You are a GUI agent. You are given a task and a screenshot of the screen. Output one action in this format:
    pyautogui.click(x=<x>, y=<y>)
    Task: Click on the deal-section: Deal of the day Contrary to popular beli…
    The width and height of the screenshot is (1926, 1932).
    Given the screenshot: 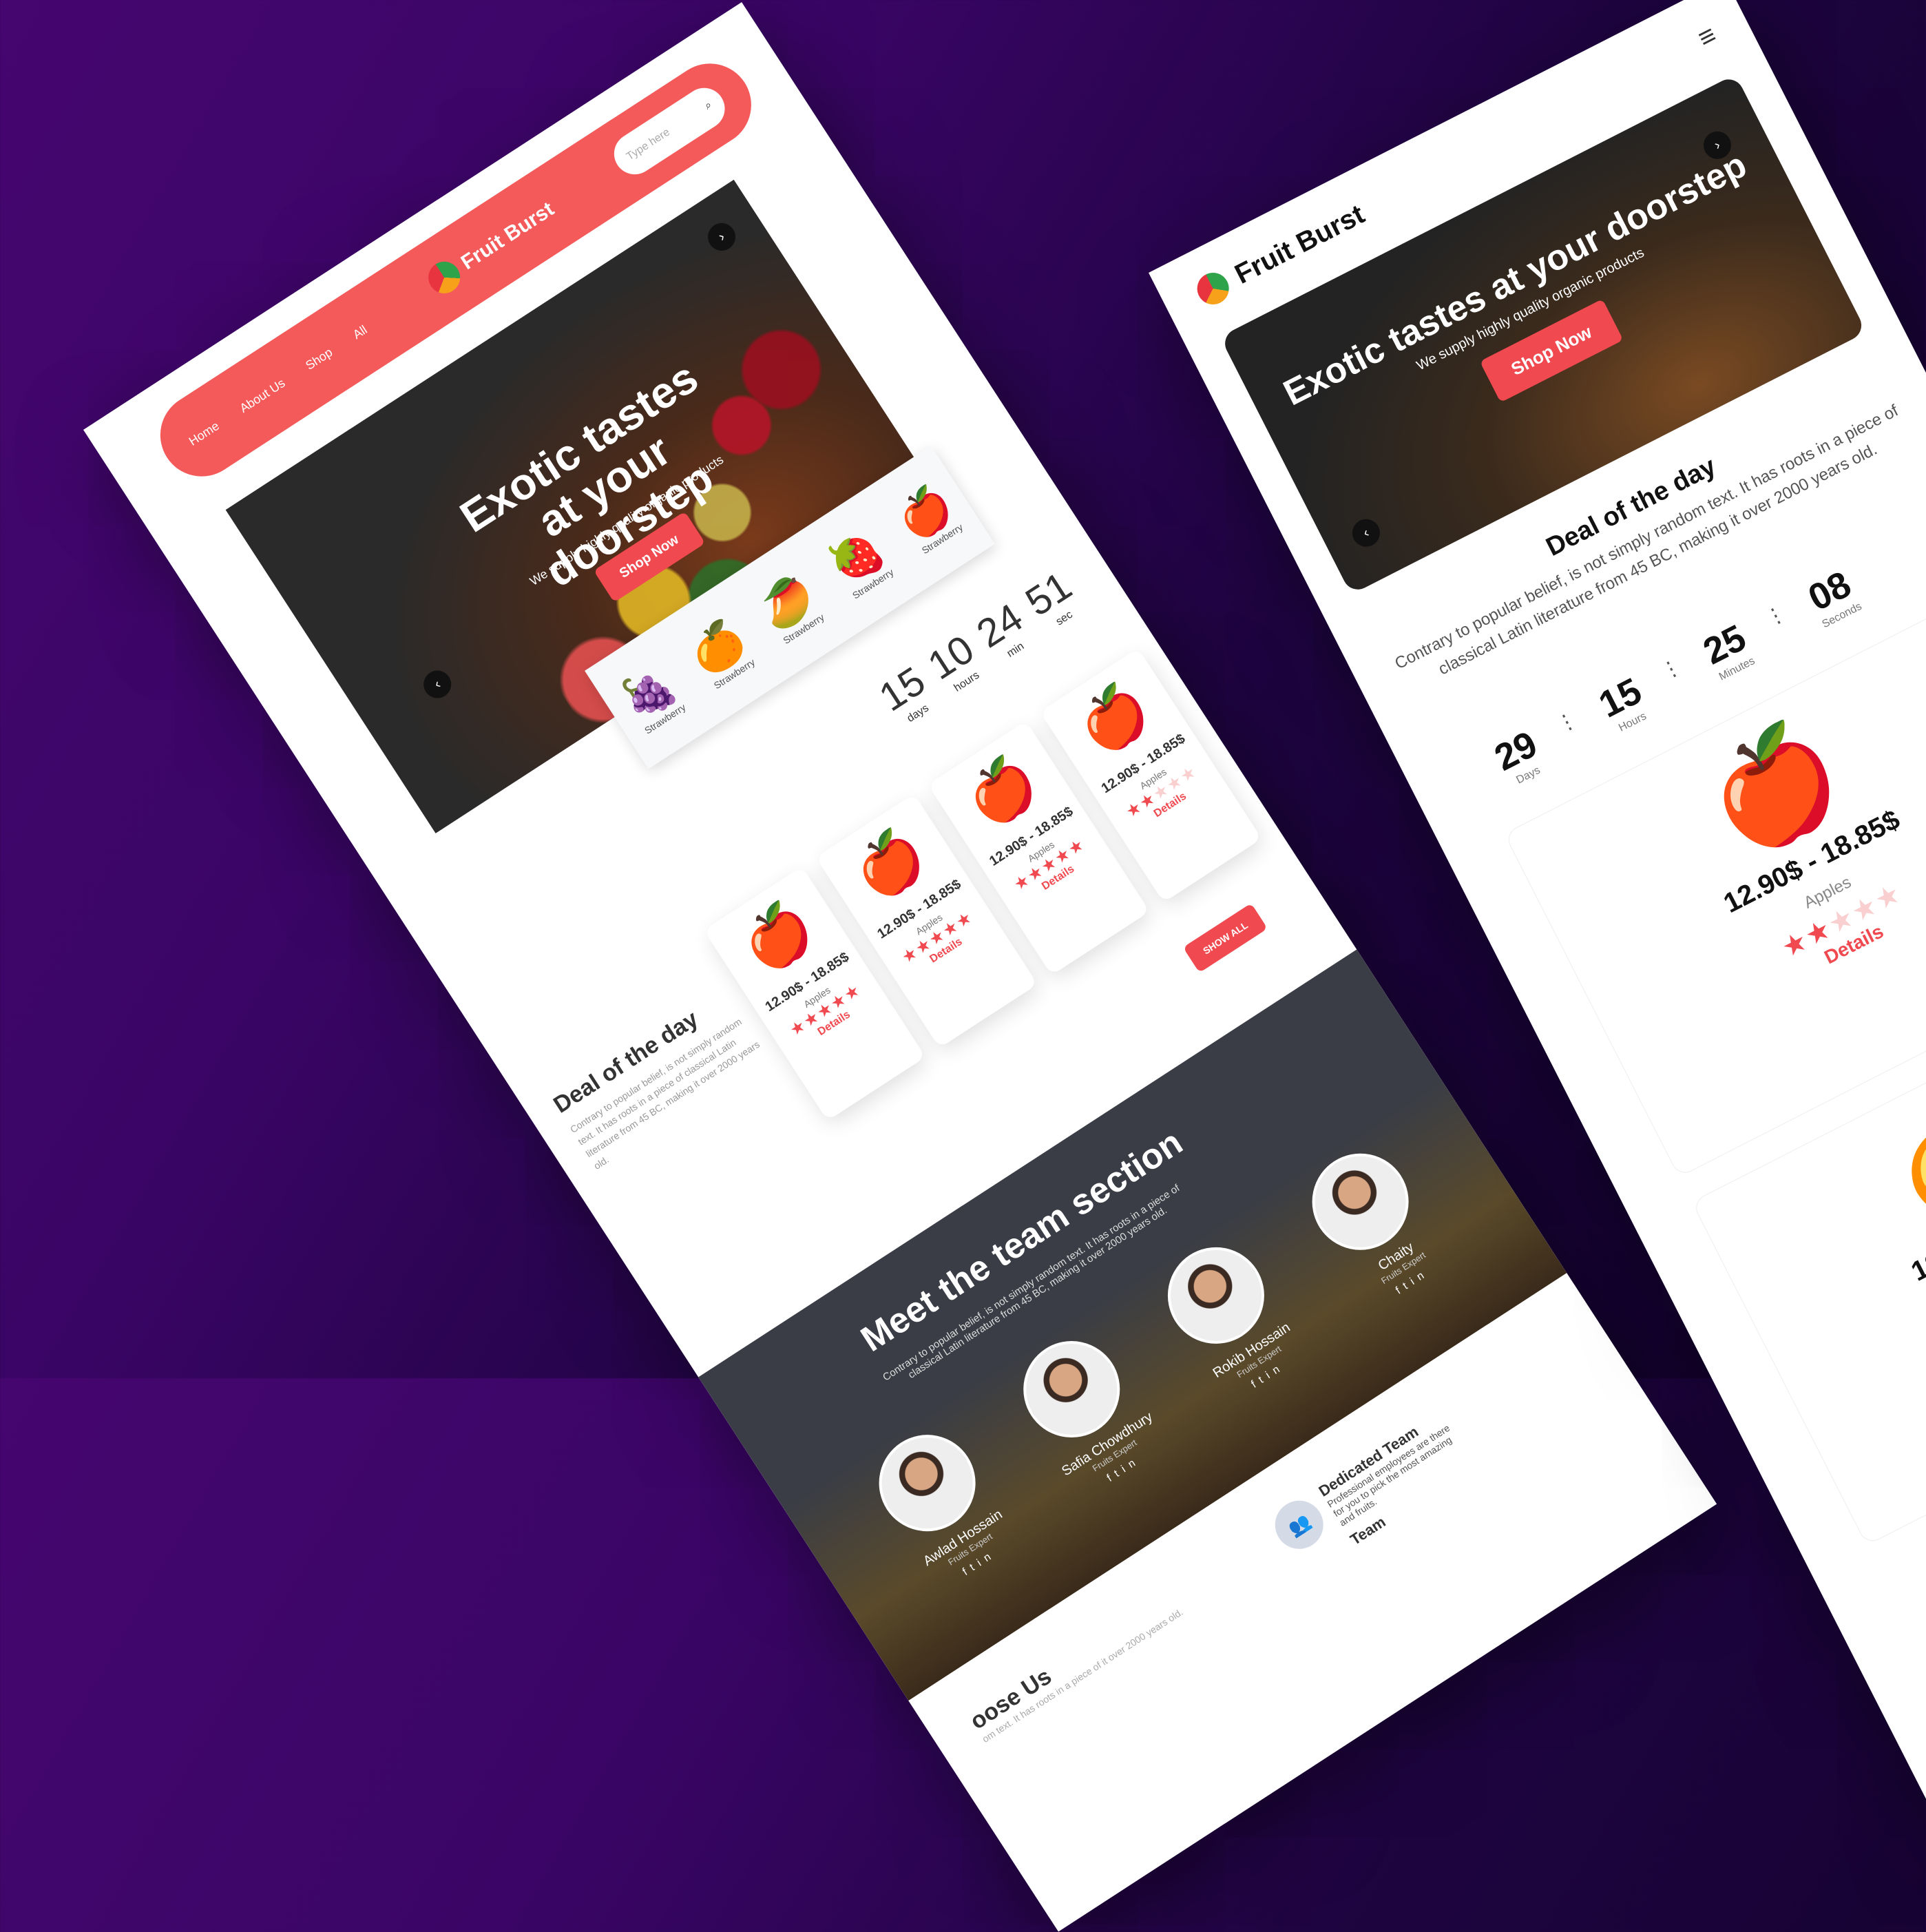 What is the action you would take?
    pyautogui.click(x=660, y=1078)
    